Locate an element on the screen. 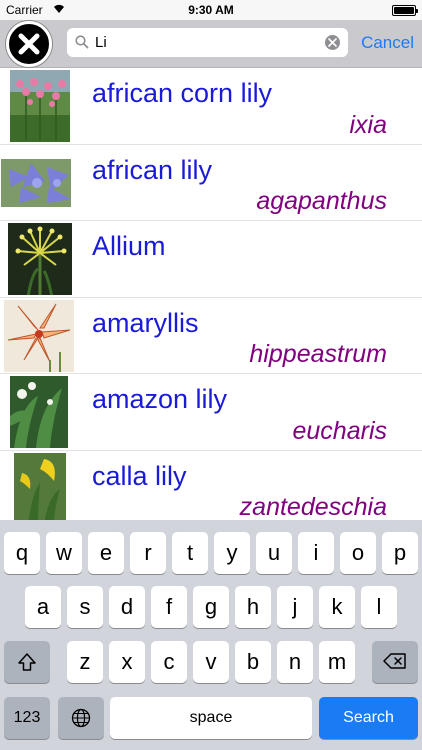 Image resolution: width=422 pixels, height=750 pixels. clear-icon is located at coordinates (332, 42).